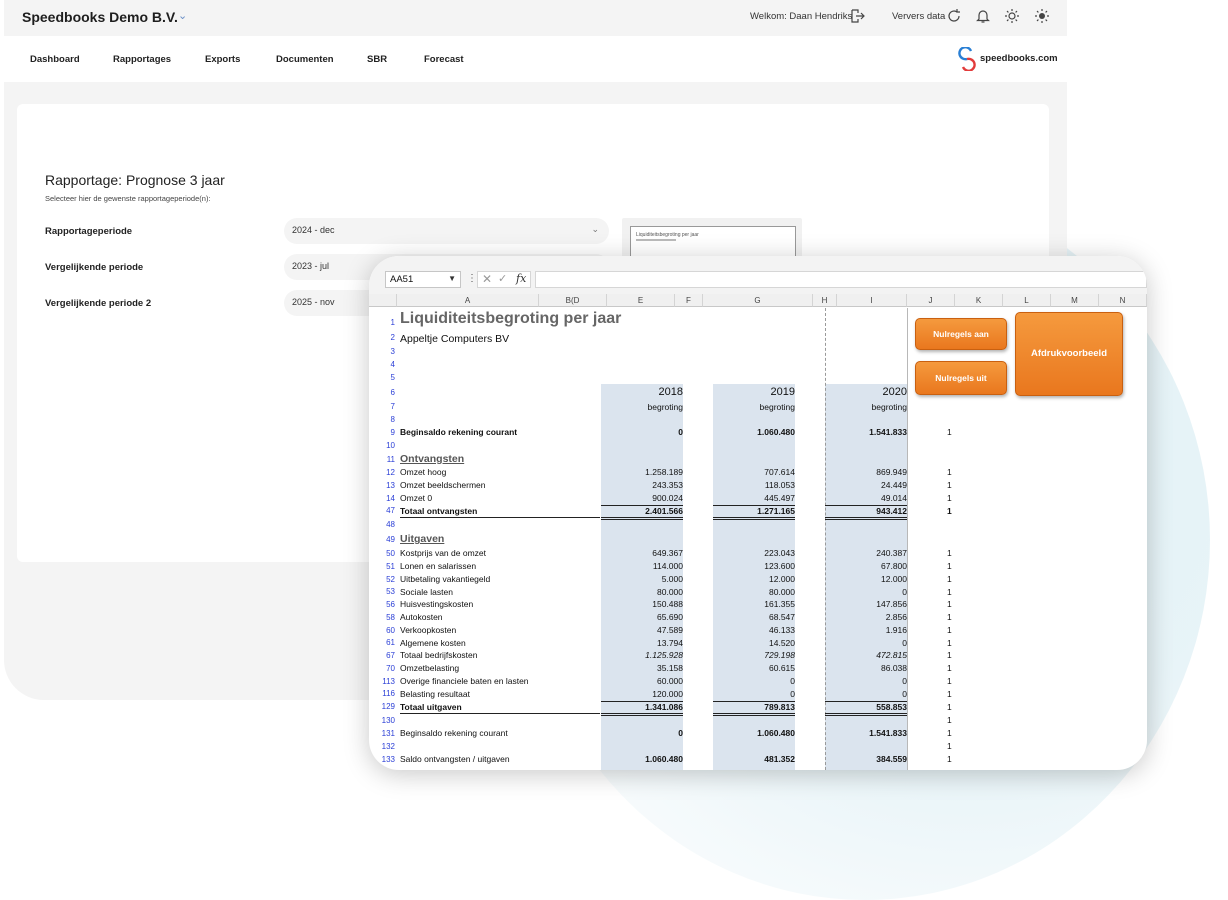 The image size is (1228, 900). What do you see at coordinates (638, 617) in the screenshot?
I see `value-cell: 65.690` at bounding box center [638, 617].